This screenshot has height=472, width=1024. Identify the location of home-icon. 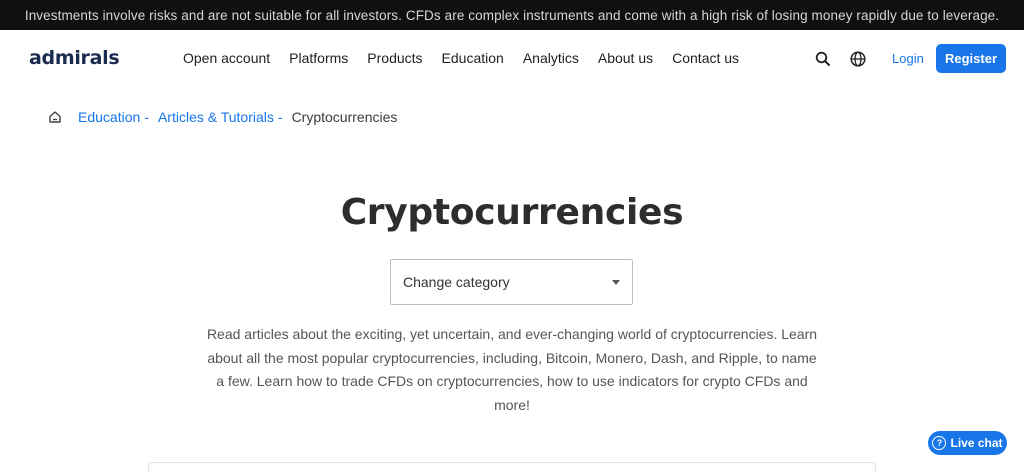
(55, 117).